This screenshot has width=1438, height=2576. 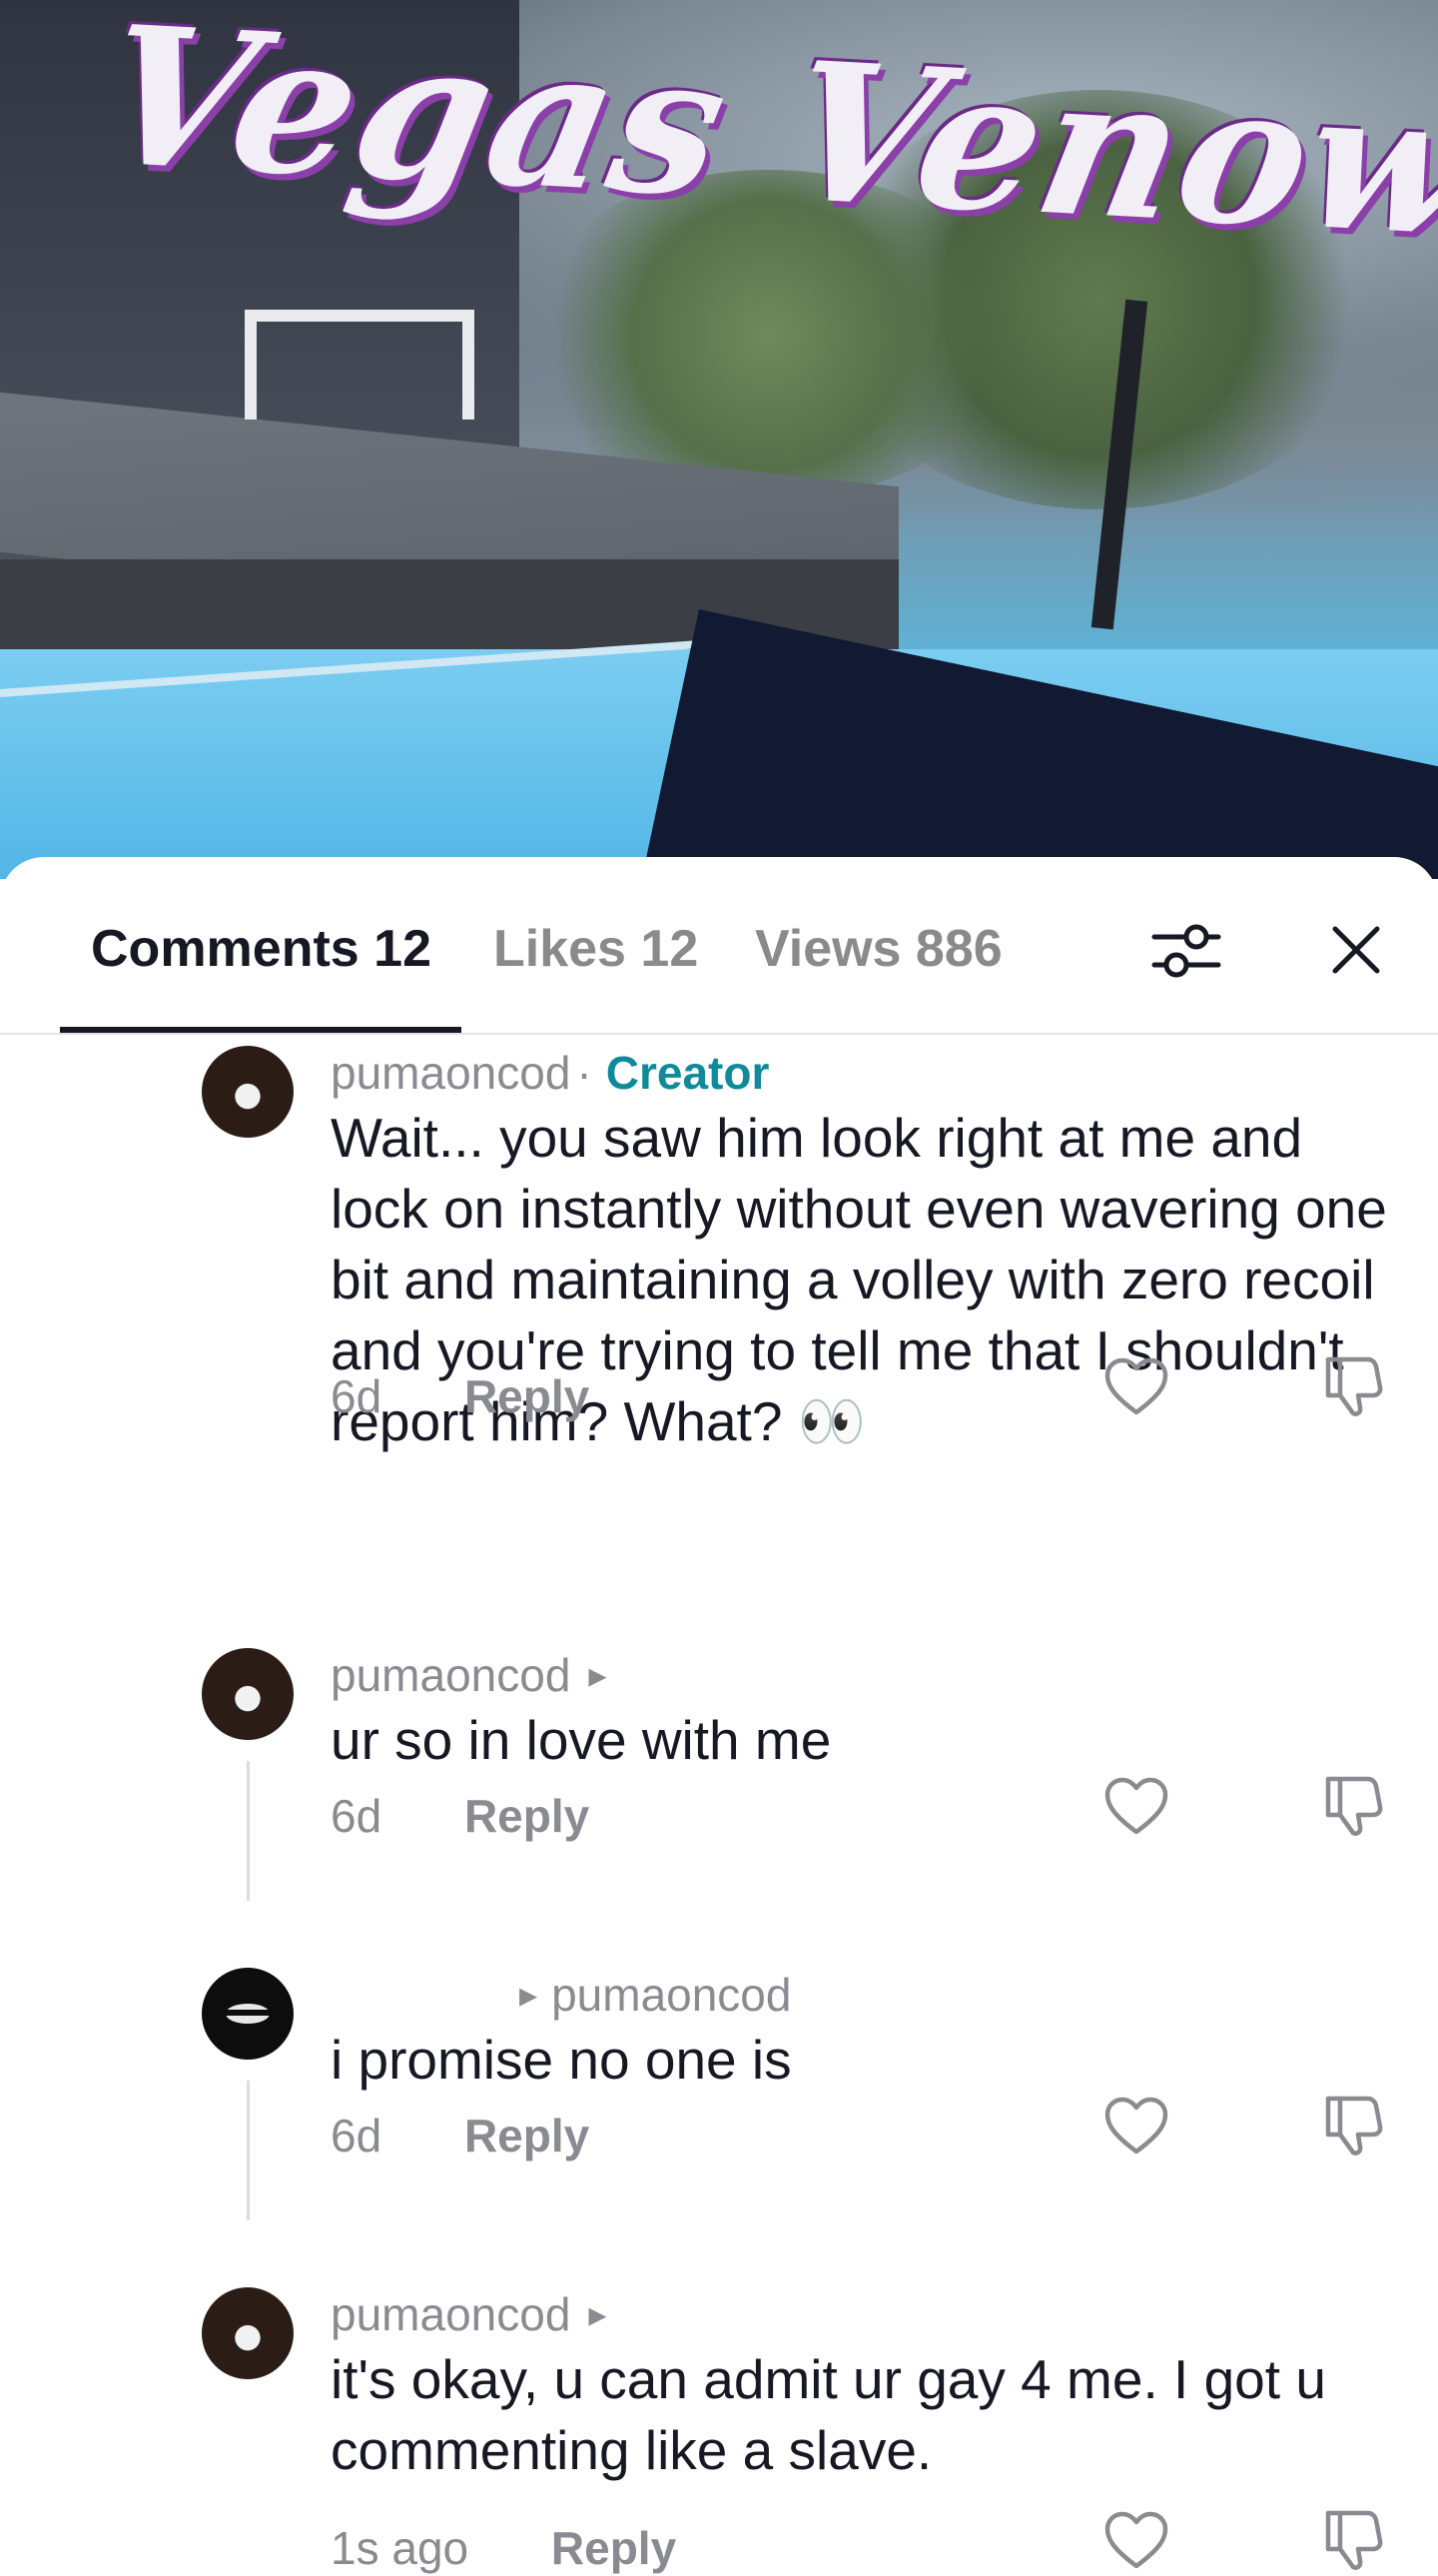 What do you see at coordinates (561, 2060) in the screenshot?
I see `comment-text: i promise no one is` at bounding box center [561, 2060].